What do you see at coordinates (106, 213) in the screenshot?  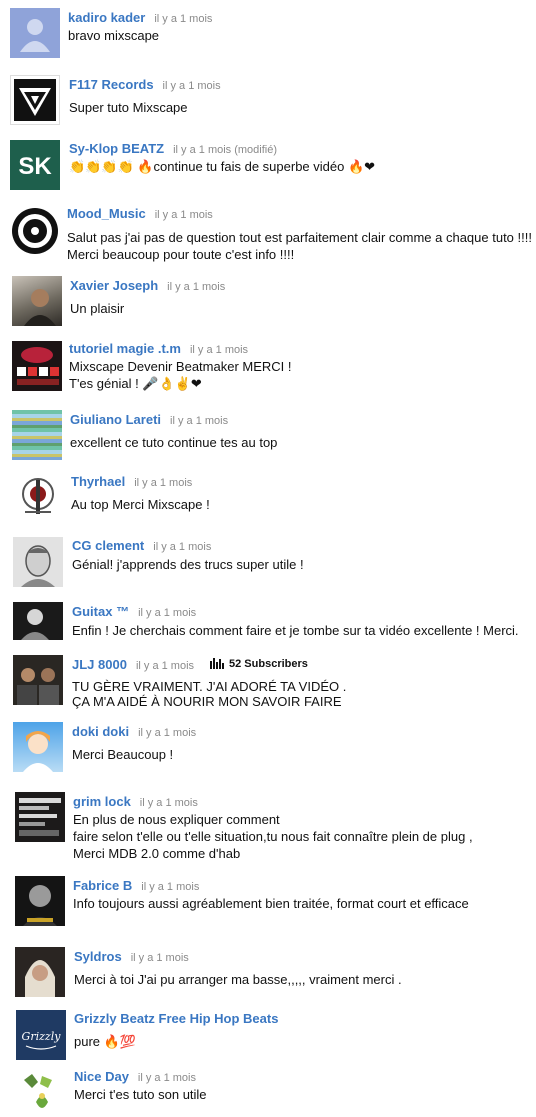 I see `comment-author: Mood_Music` at bounding box center [106, 213].